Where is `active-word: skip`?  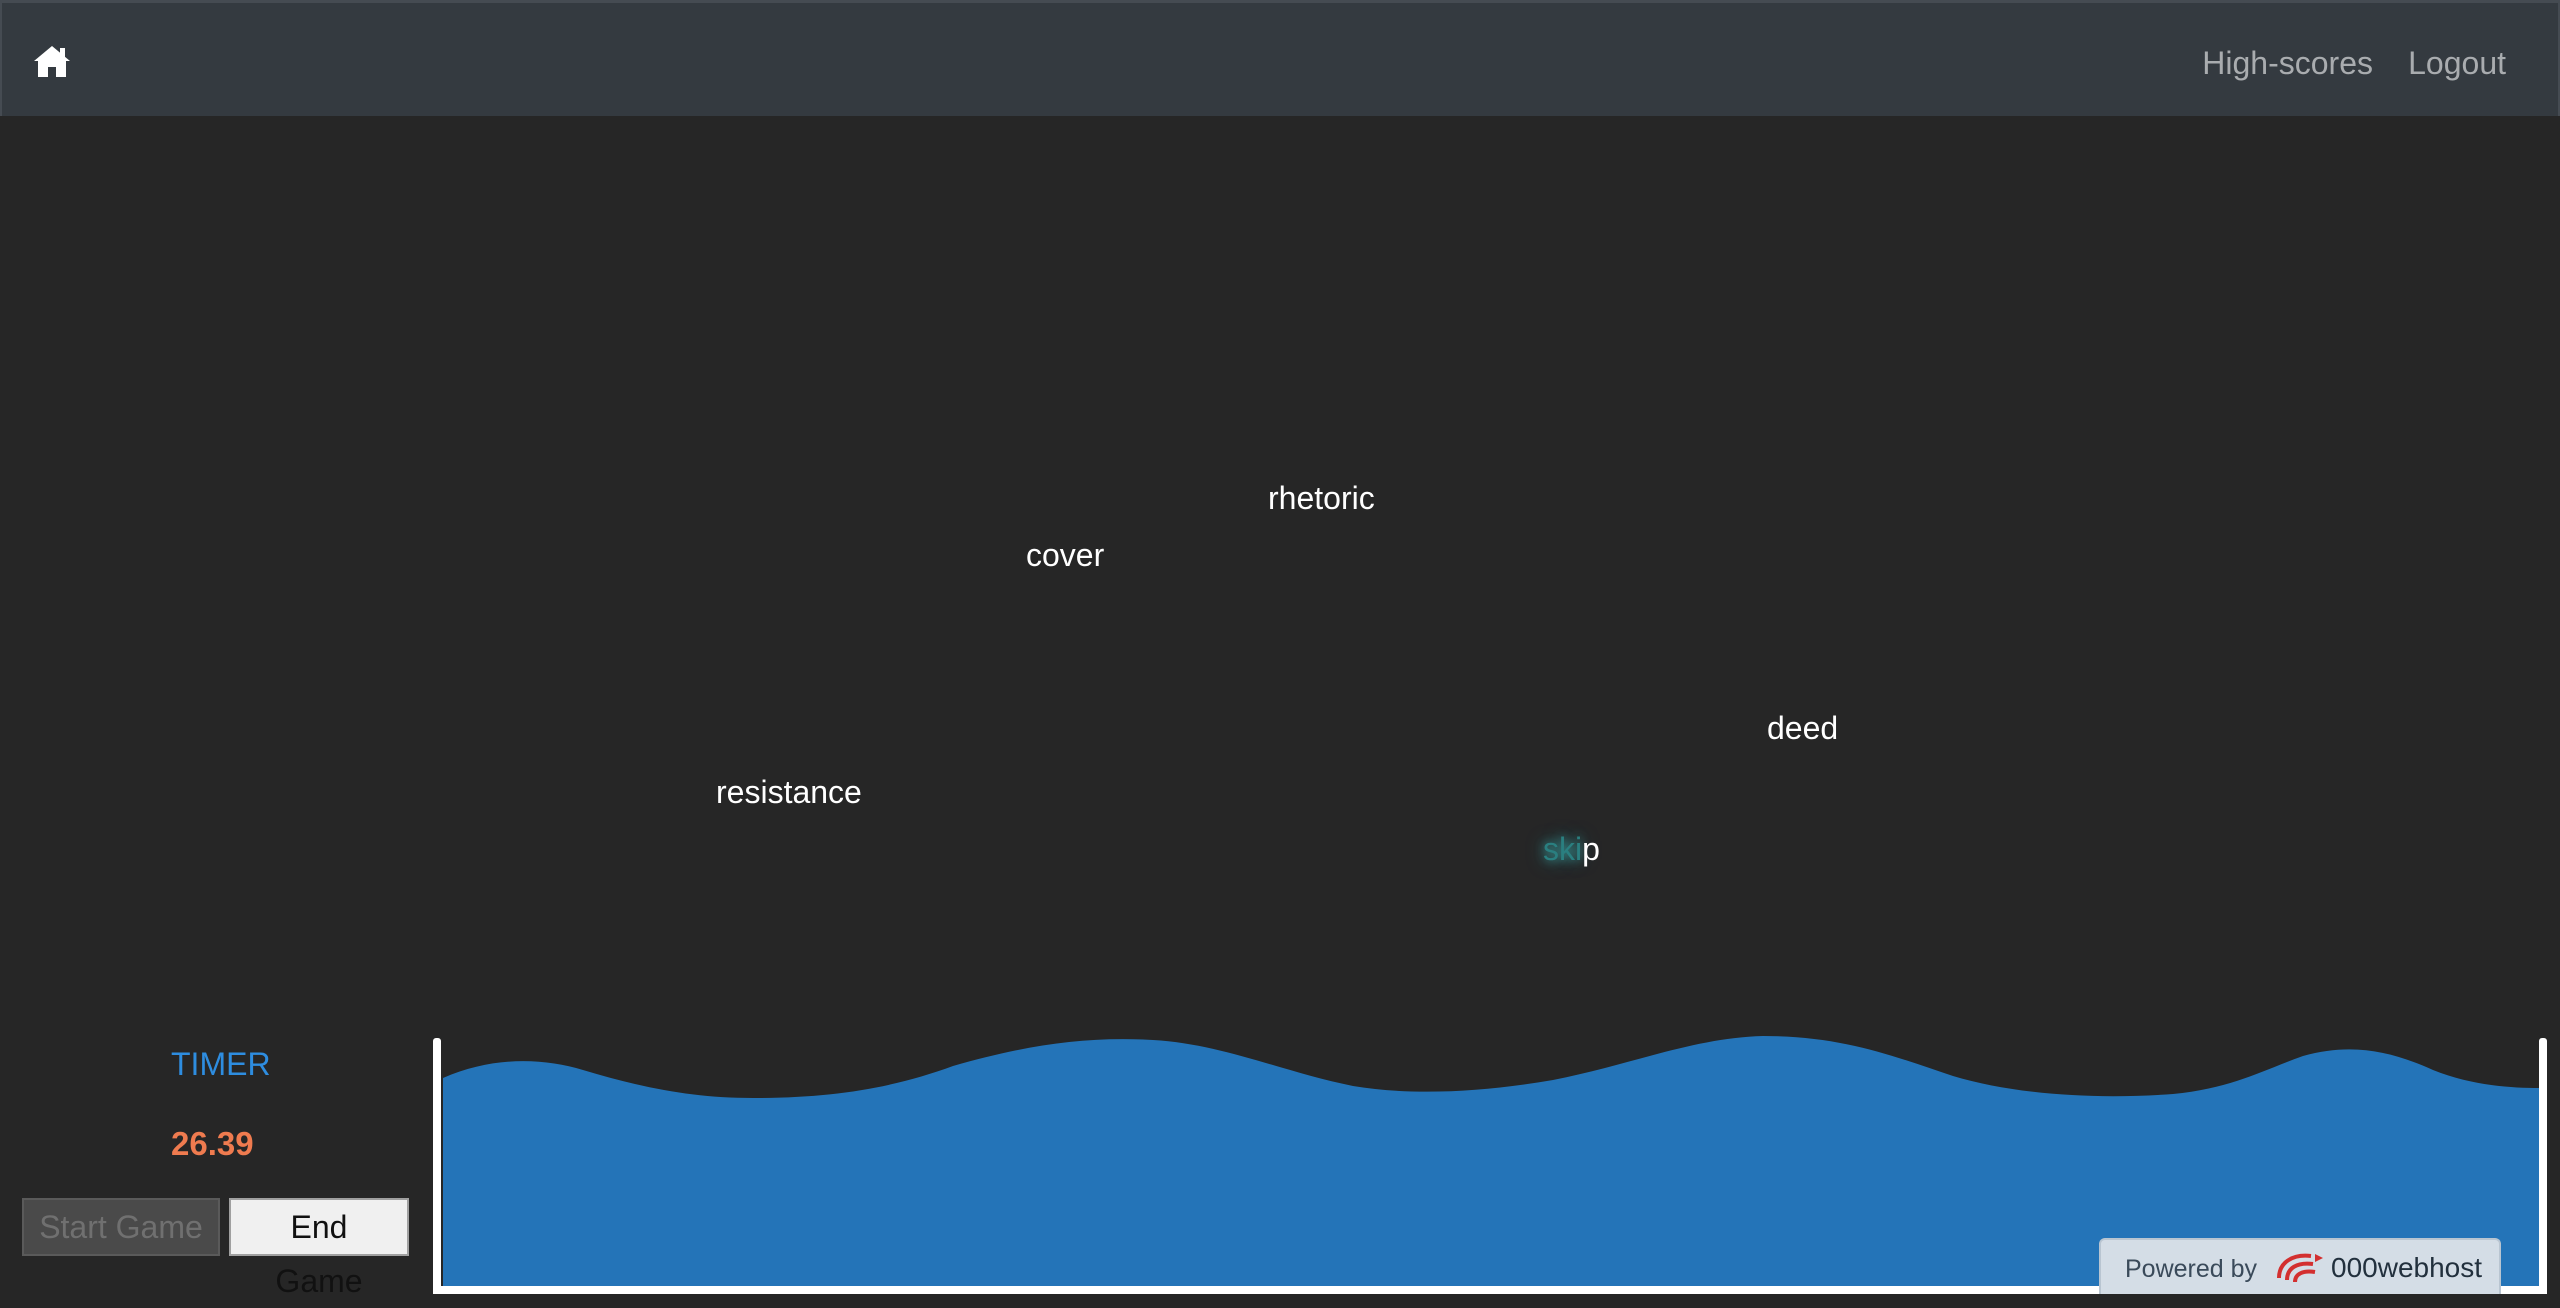
active-word: skip is located at coordinates (1571, 849).